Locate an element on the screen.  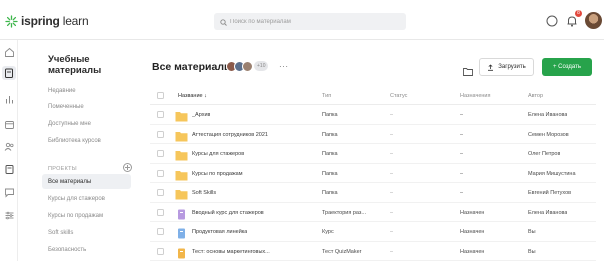
home-icon is located at coordinates (9, 52).